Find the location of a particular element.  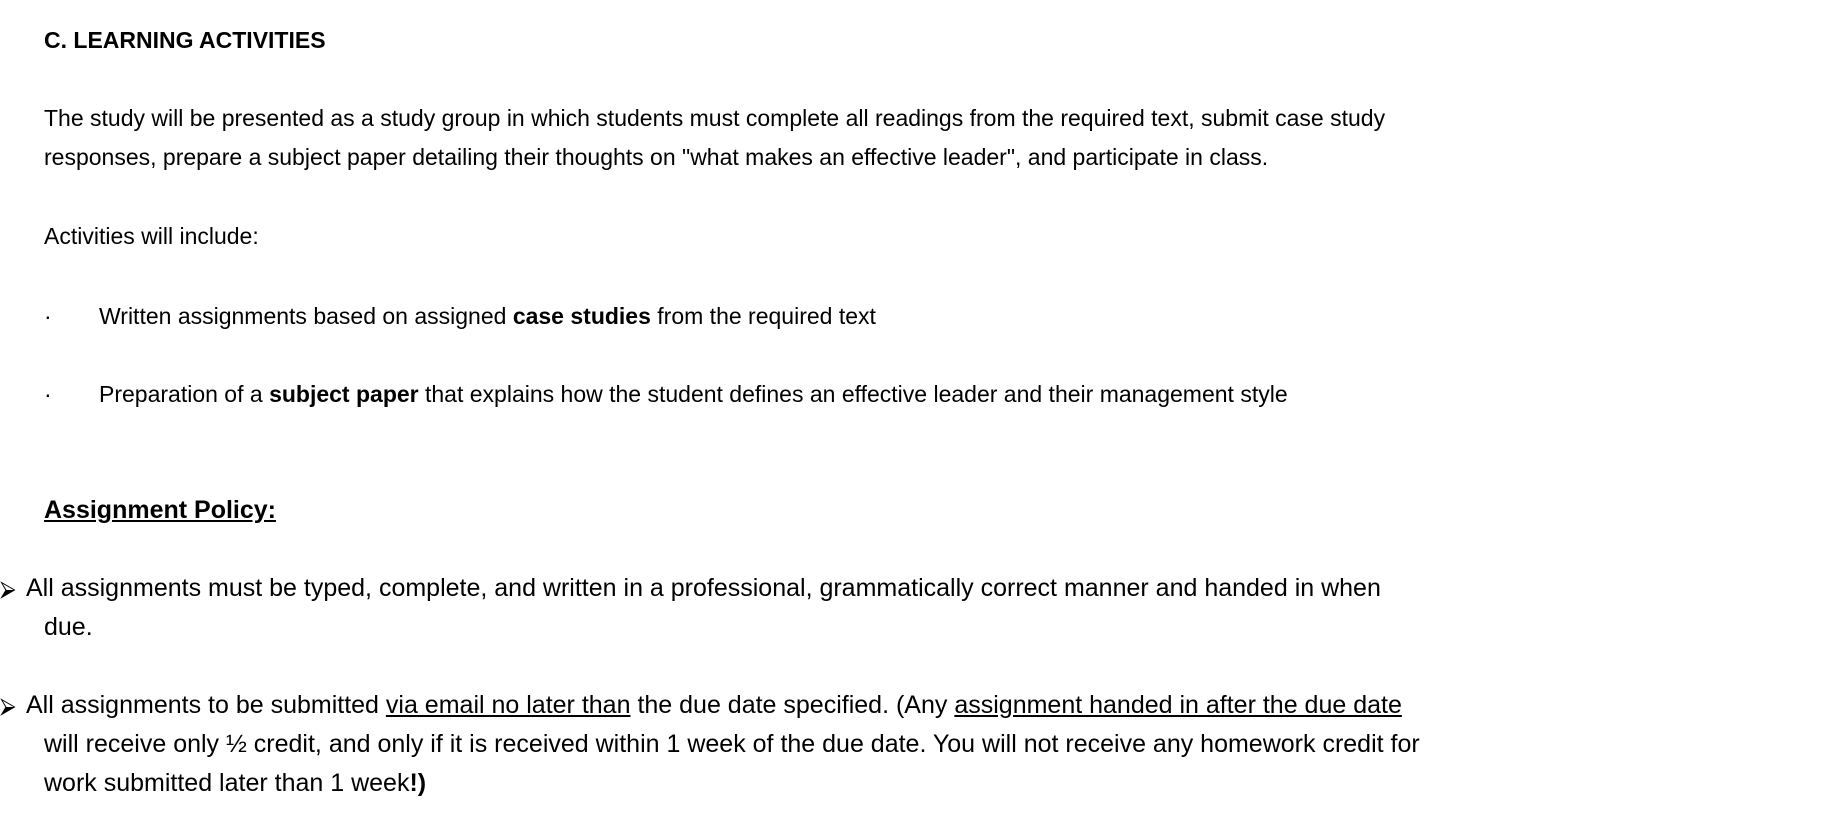

activity-text-pre: Preparation of a is located at coordinates (184, 394).